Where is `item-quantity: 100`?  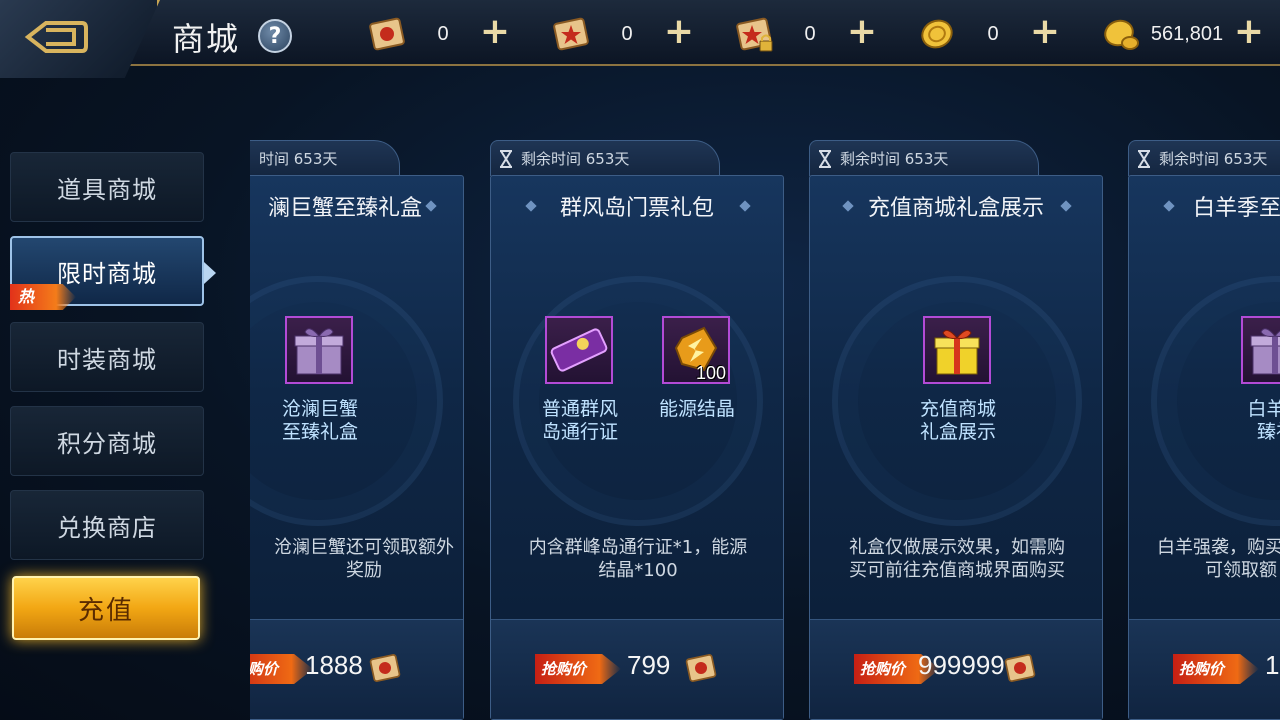
item-quantity: 100 is located at coordinates (710, 373).